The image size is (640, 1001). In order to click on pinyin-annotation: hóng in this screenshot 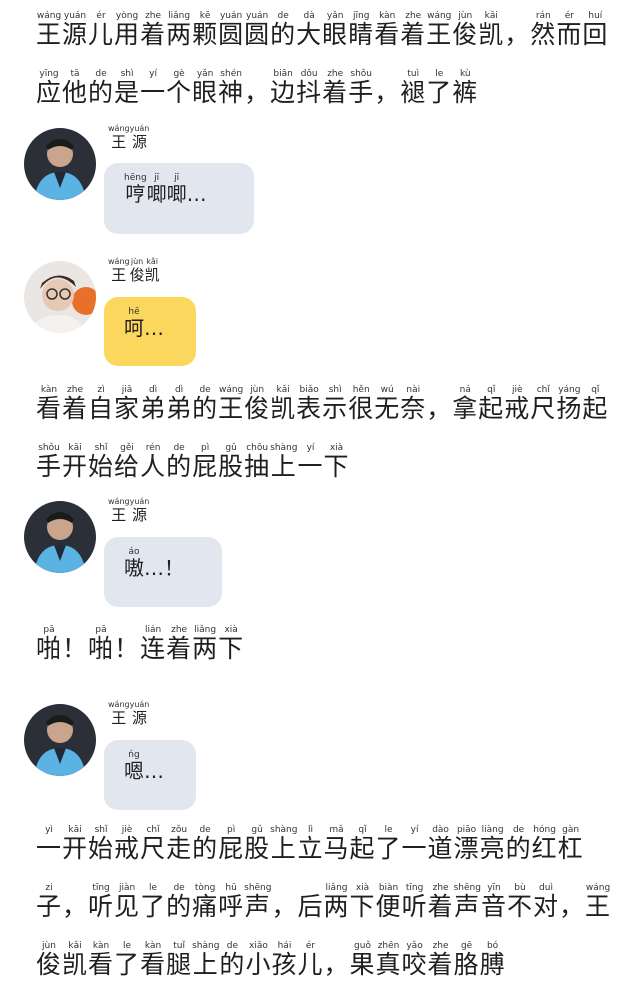, I will do `click(544, 830)`.